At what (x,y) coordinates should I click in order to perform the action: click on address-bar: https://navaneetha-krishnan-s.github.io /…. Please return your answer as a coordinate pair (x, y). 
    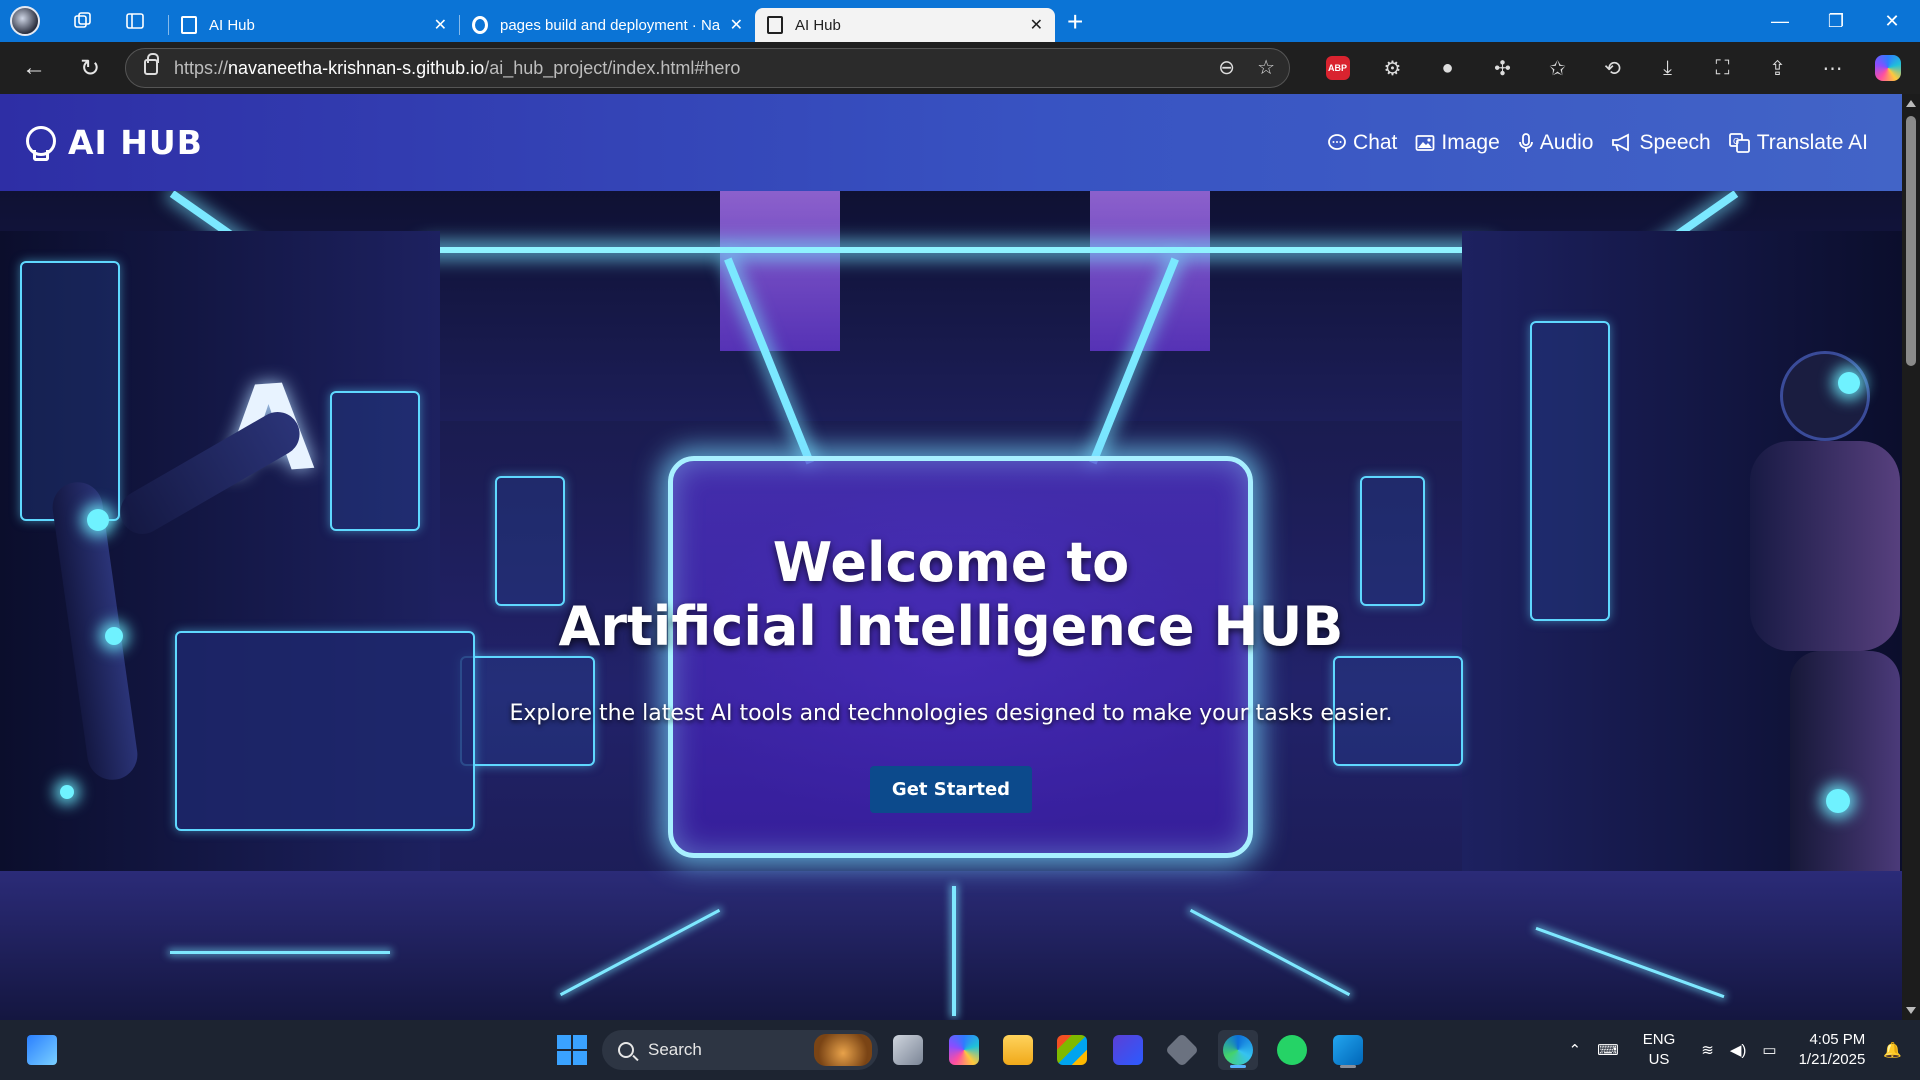
    Looking at the image, I should click on (707, 68).